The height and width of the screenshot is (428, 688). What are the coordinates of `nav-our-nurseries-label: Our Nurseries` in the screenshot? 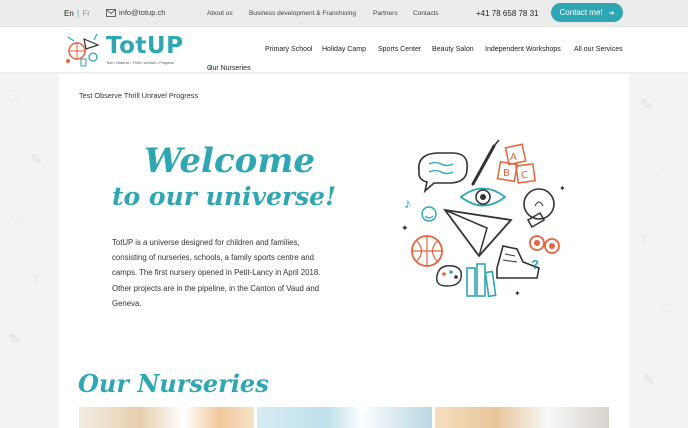 It's located at (229, 68).